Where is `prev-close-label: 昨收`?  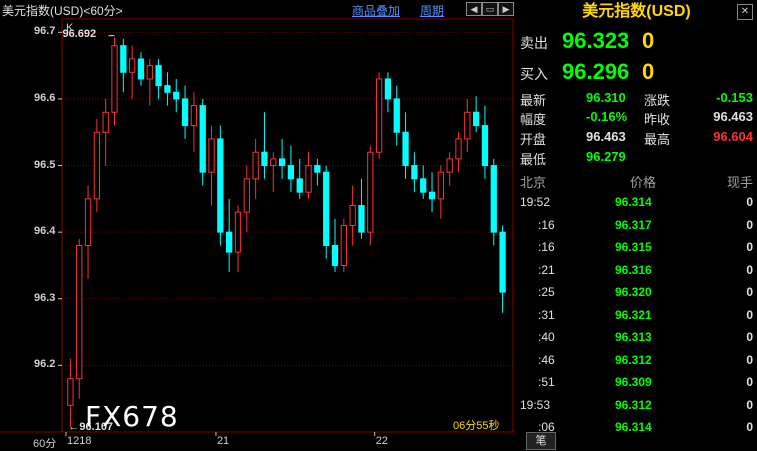 prev-close-label: 昨收 is located at coordinates (657, 119).